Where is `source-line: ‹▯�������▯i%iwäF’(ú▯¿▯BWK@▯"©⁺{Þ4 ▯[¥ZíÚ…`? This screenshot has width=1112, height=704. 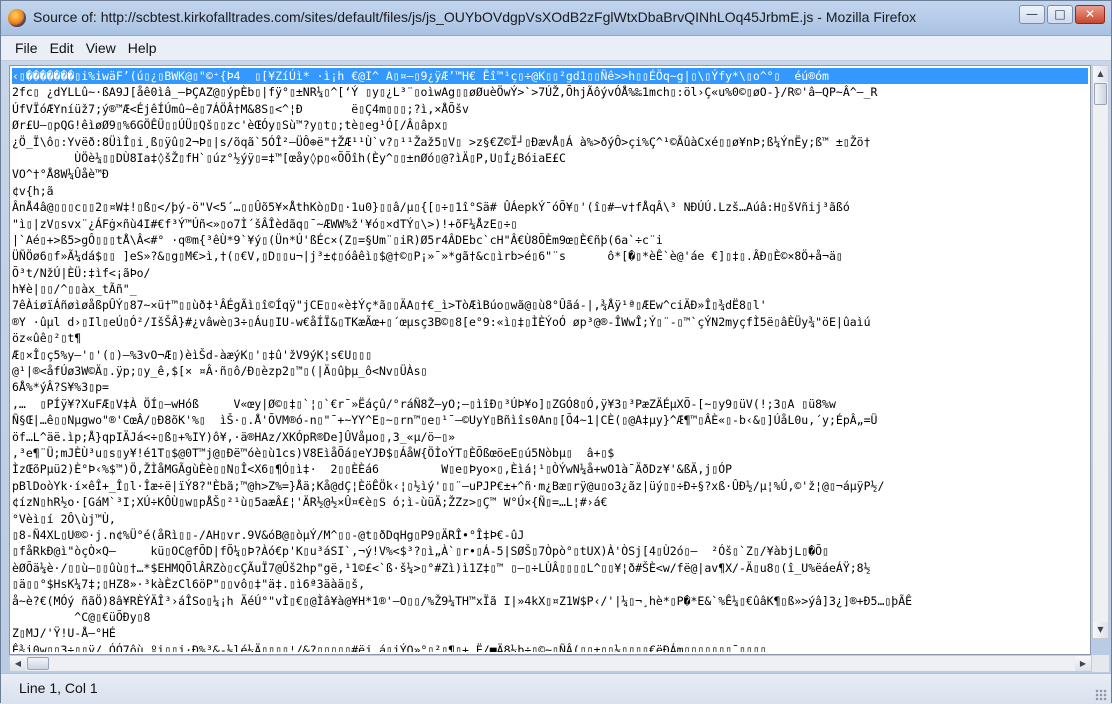
source-line: ‹▯�������▯i%iwäF’(ú▯¿▯BWK@▯"©⁺{Þ4 ▯[¥ZíÚ… is located at coordinates (550, 76).